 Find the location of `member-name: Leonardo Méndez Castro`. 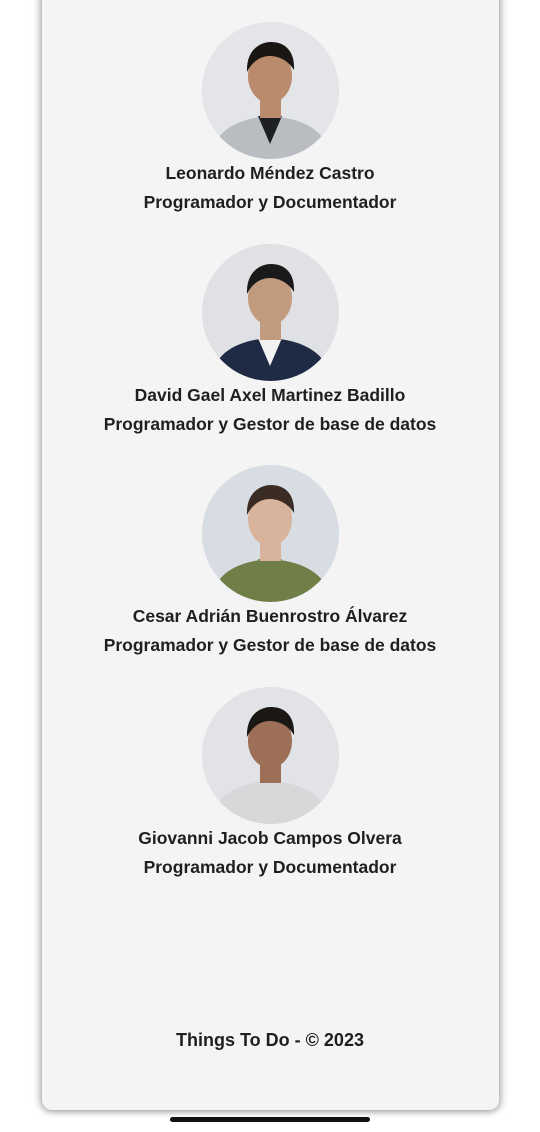

member-name: Leonardo Méndez Castro is located at coordinates (270, 173).